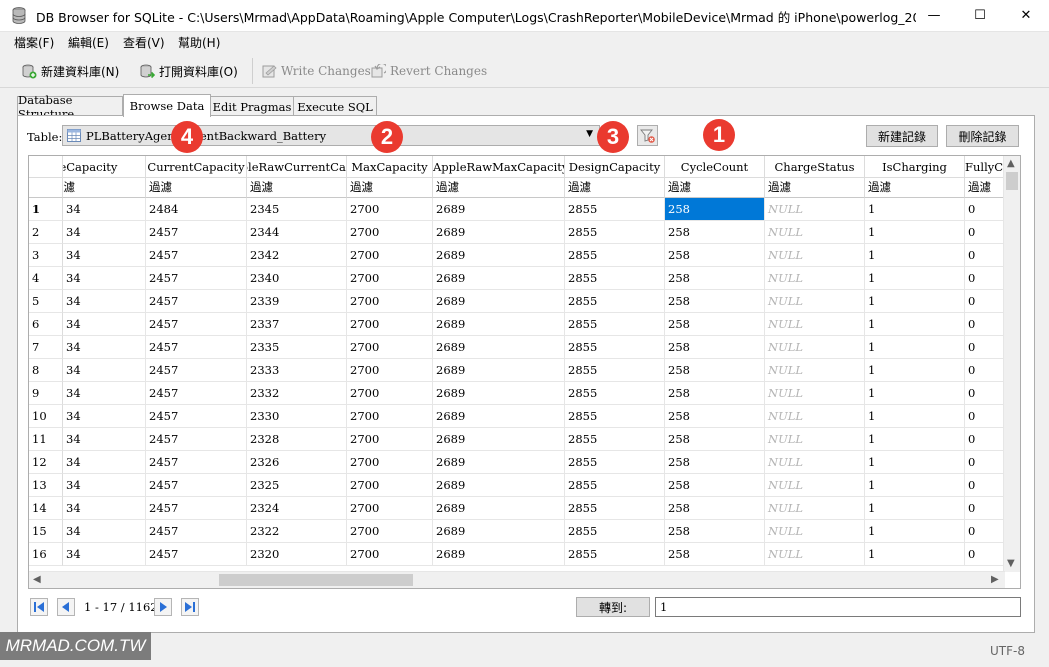  I want to click on column-header: AppleRawMaxCapacity, so click(499, 167).